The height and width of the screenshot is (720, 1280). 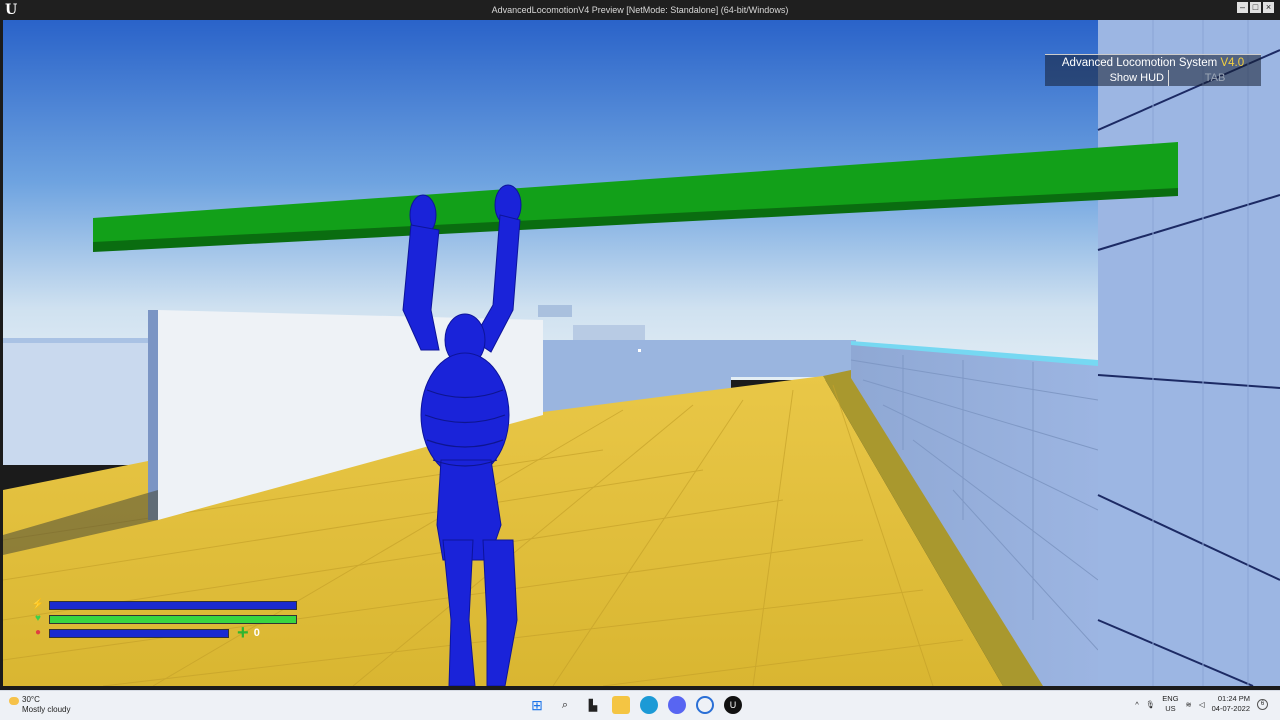 I want to click on health-row: ♥, so click(x=164, y=619).